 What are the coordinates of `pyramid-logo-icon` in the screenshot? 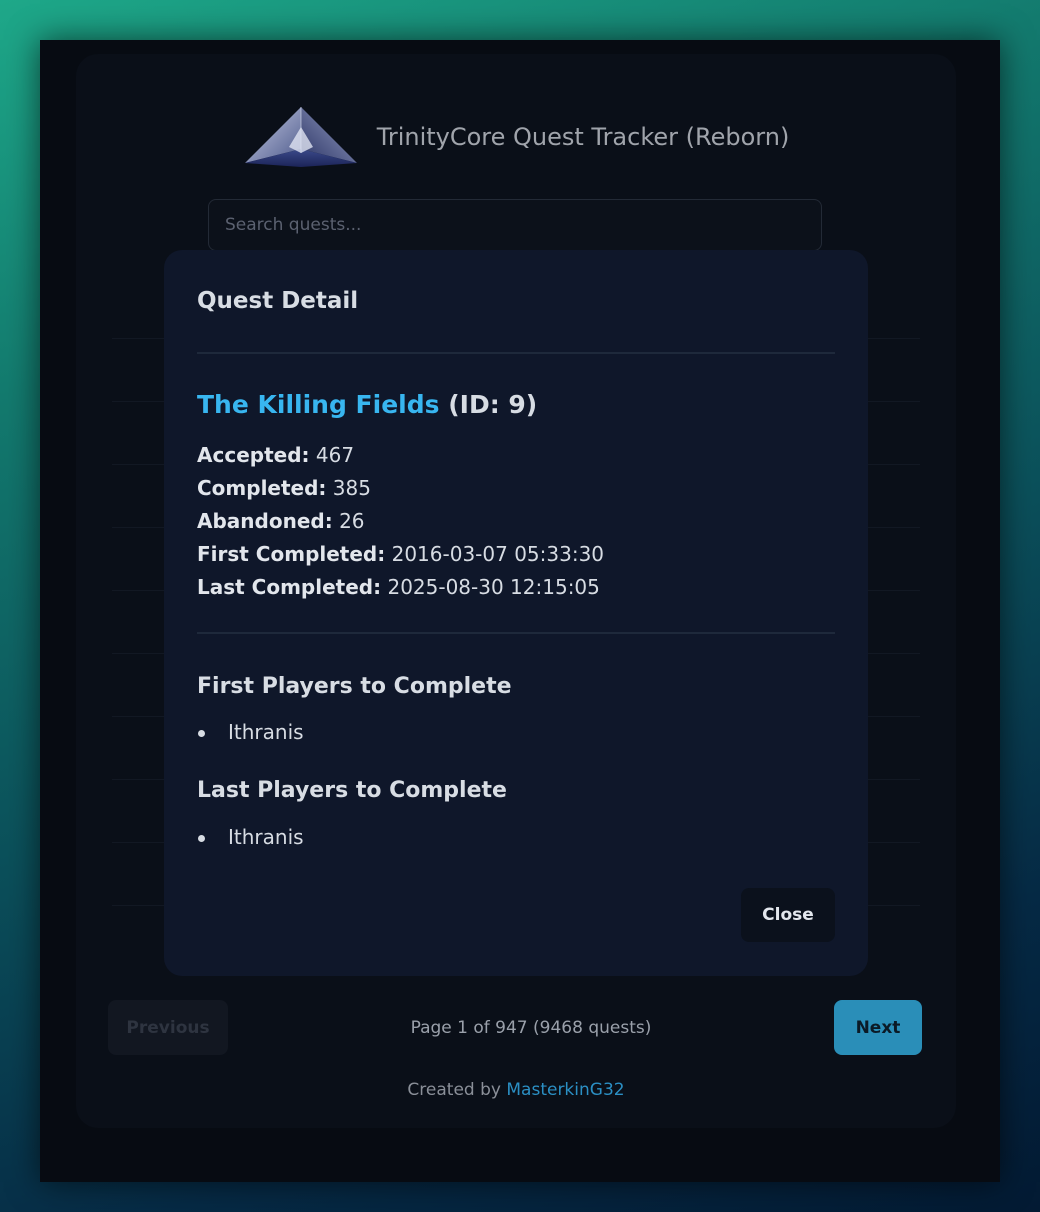 It's located at (300, 137).